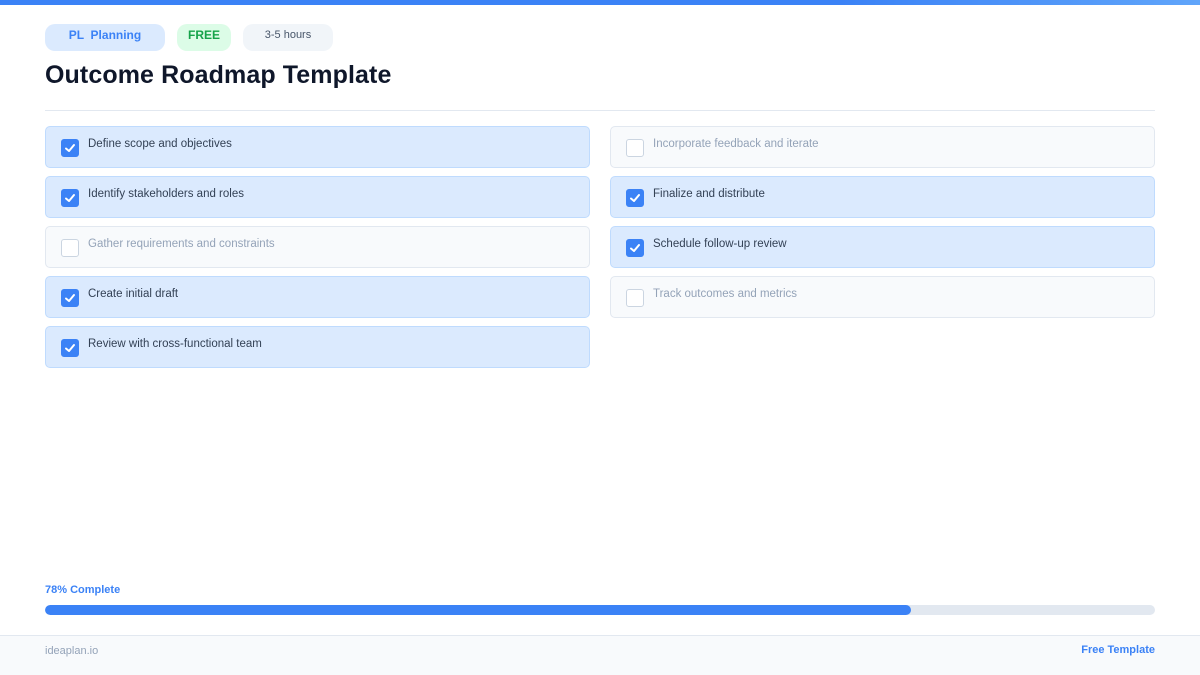 The height and width of the screenshot is (675, 1200). What do you see at coordinates (160, 144) in the screenshot?
I see `task-label: Define scope and objectives` at bounding box center [160, 144].